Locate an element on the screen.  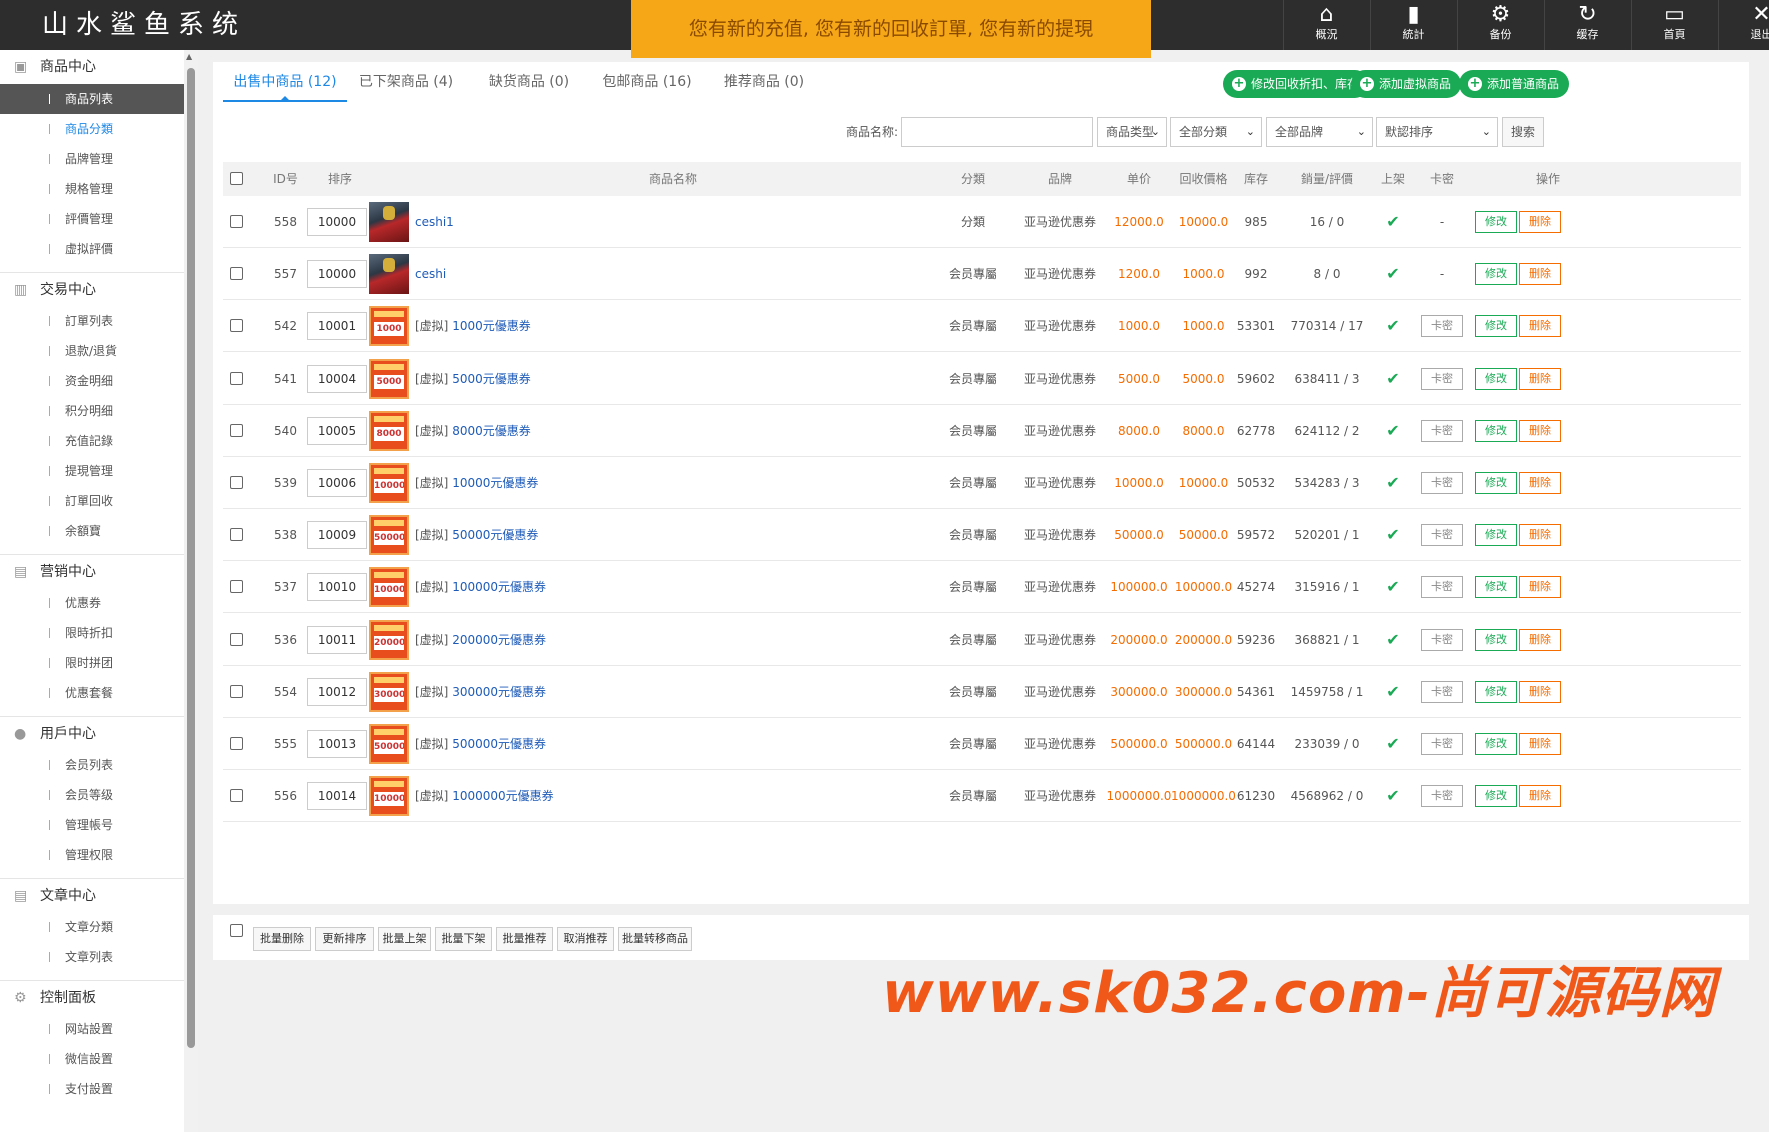
sidebar-item: 退款/退貨 is located at coordinates (92, 351).